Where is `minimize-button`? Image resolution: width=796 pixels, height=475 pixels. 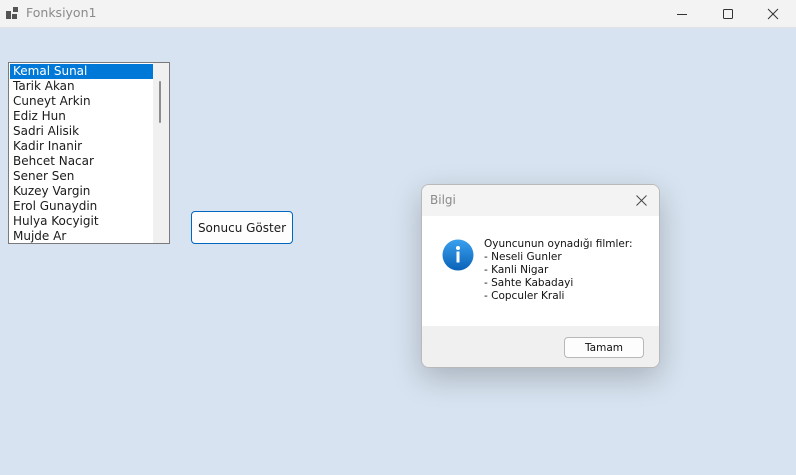
minimize-button is located at coordinates (682, 13).